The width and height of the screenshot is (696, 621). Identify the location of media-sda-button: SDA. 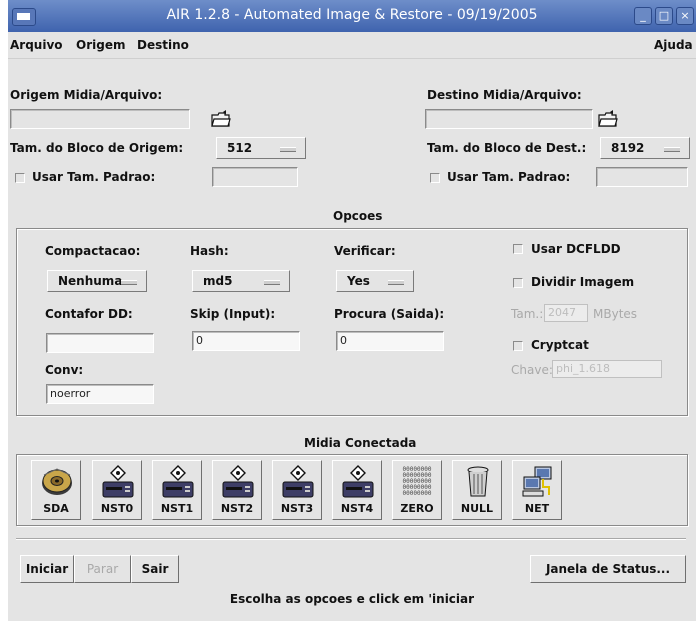
(56, 490).